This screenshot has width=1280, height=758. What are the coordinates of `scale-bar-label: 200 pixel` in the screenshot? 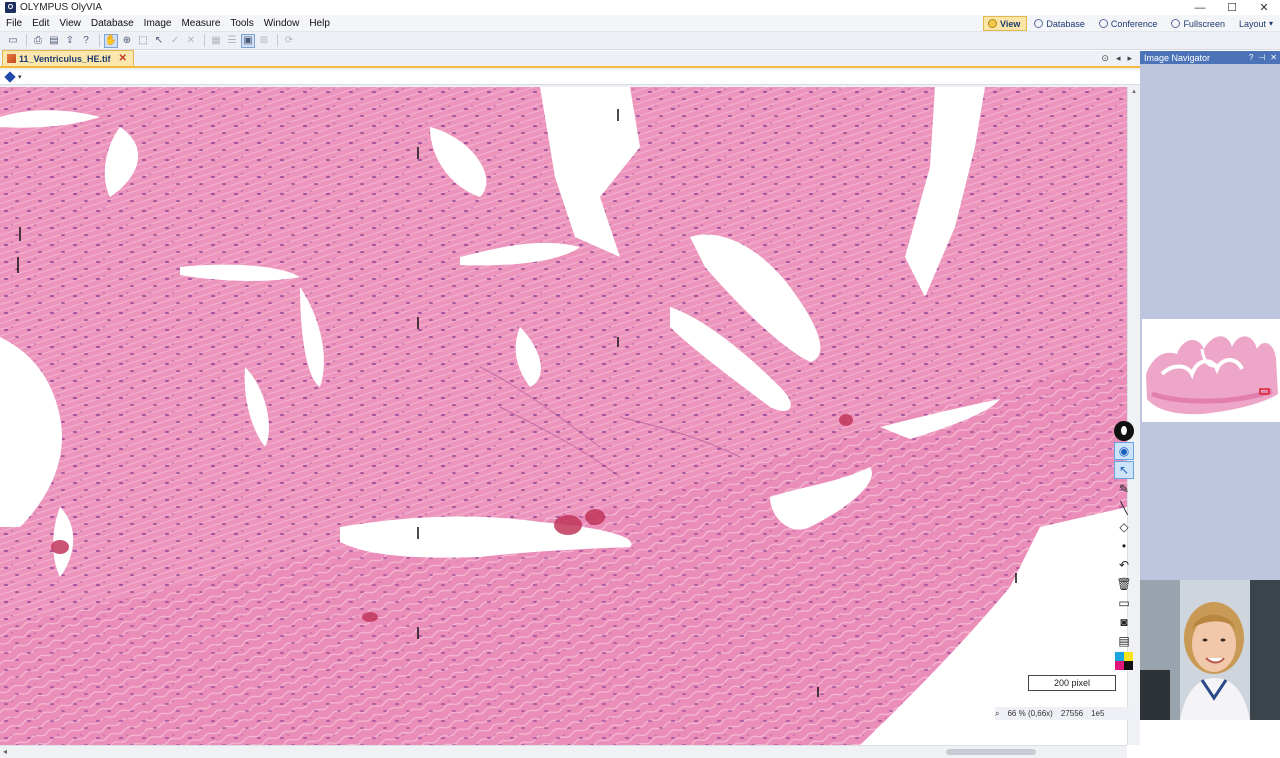 It's located at (1072, 683).